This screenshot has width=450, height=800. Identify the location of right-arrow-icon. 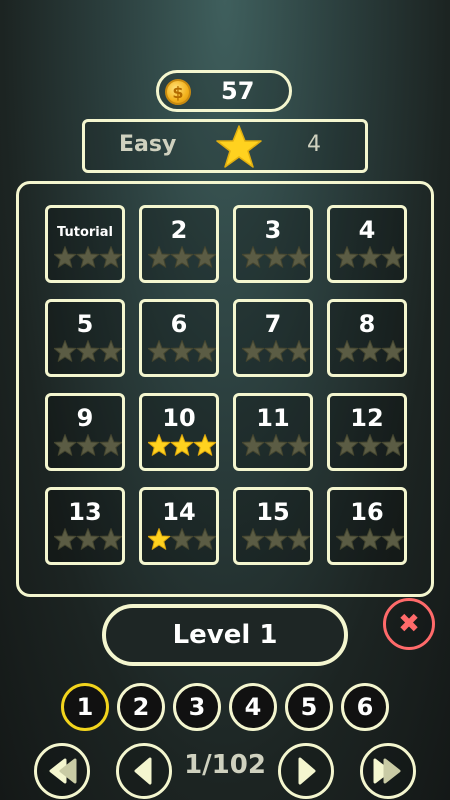
(307, 771).